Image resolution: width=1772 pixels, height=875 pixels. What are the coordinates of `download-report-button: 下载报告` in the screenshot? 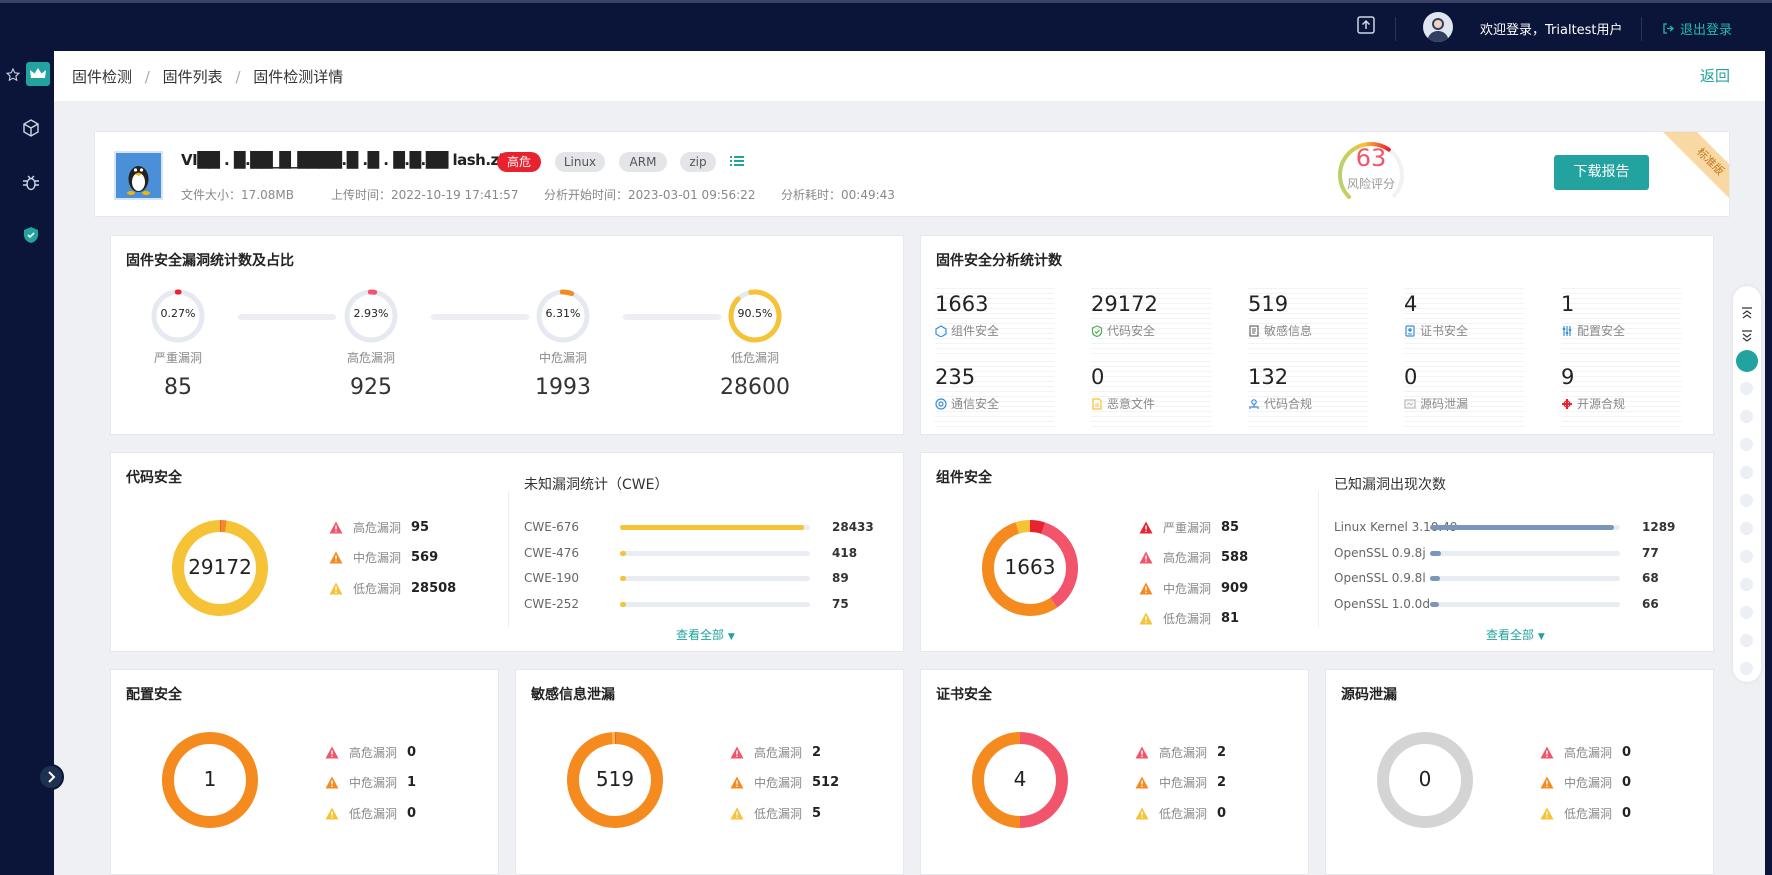 It's located at (1601, 172).